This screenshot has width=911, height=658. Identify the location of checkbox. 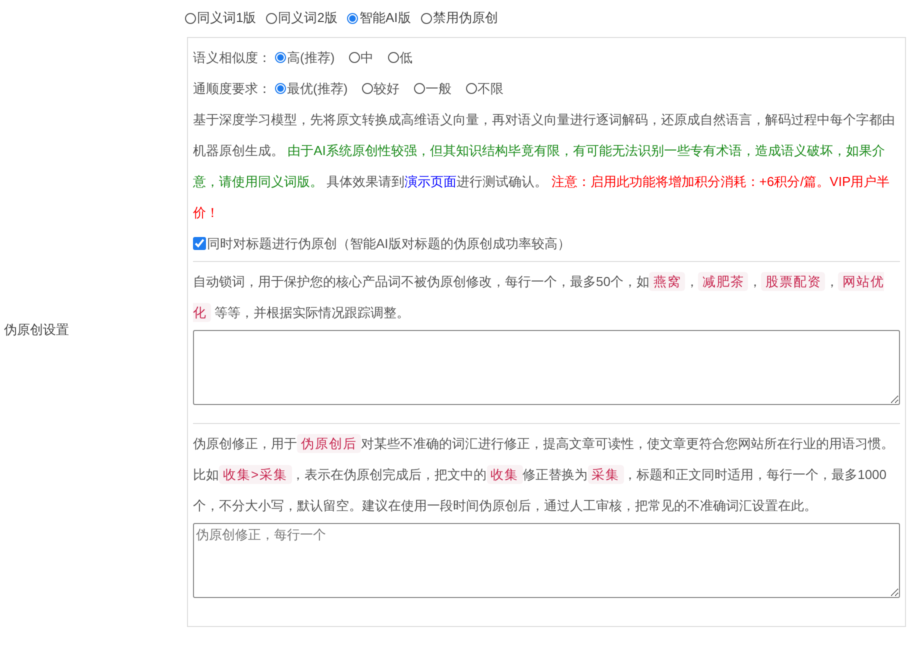
(199, 243).